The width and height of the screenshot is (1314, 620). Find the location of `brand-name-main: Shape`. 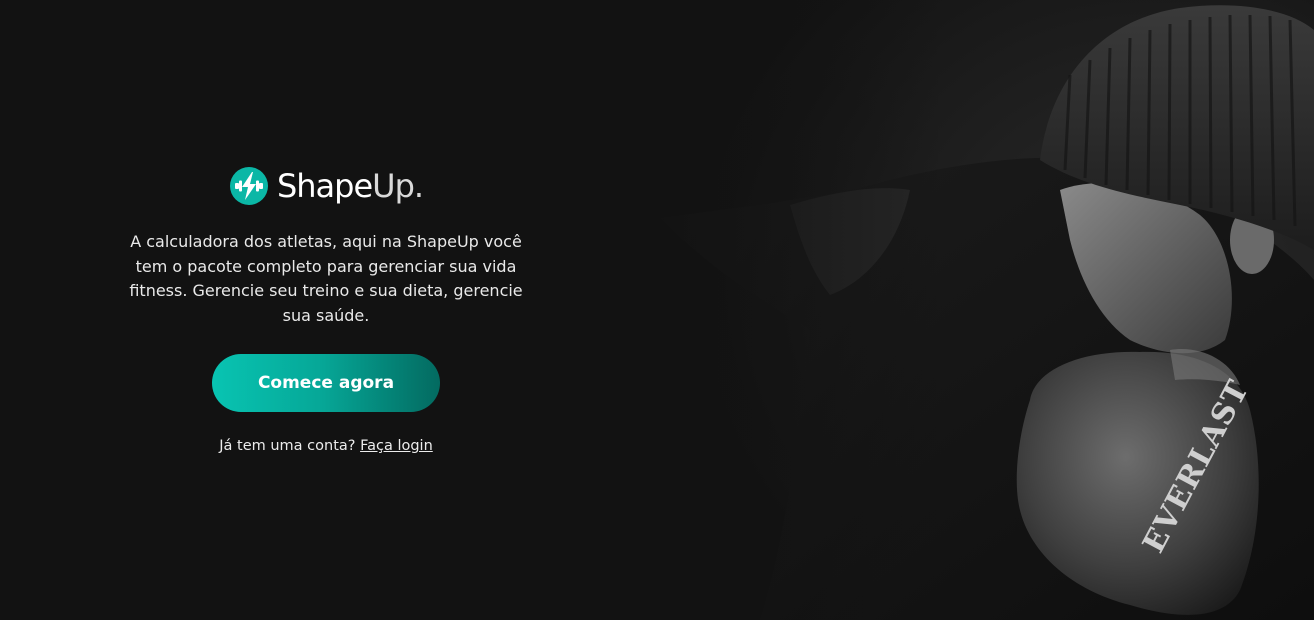

brand-name-main: Shape is located at coordinates (324, 186).